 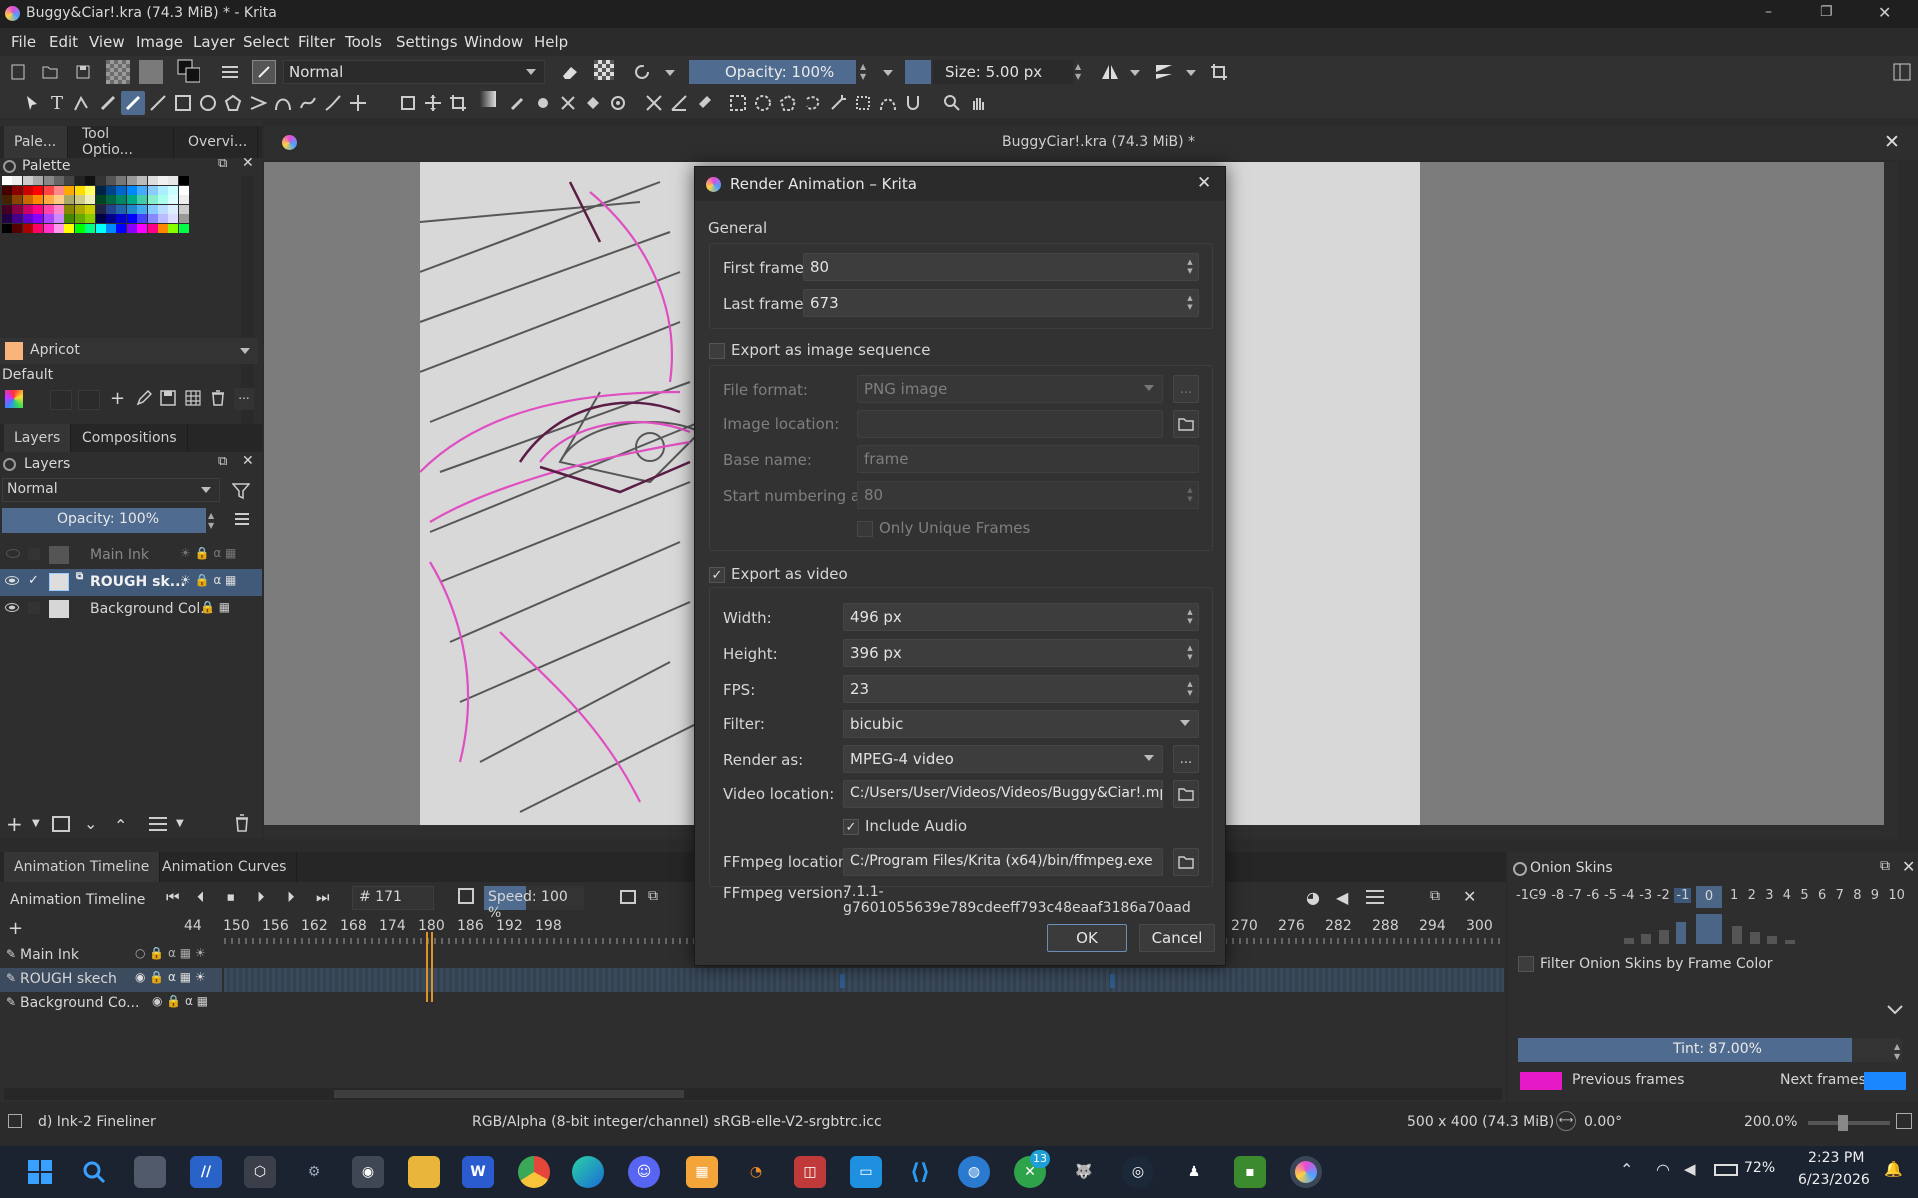 I want to click on stop-icon: ⏹, so click(x=231, y=897).